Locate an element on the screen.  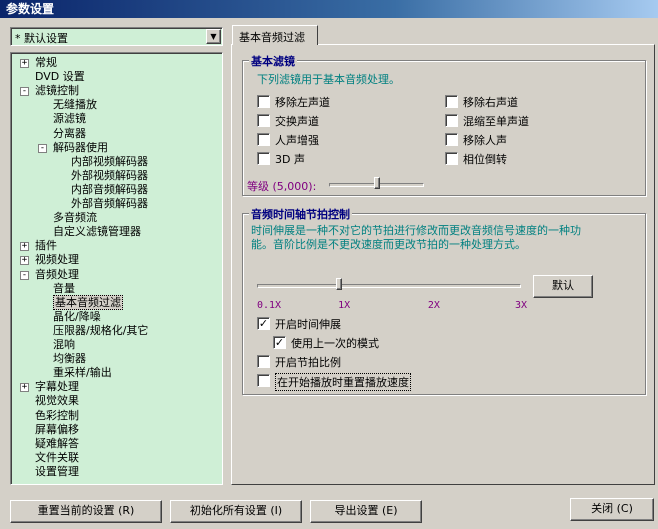
tree-item: 压限器/规格化/其它 is located at coordinates (100, 331).